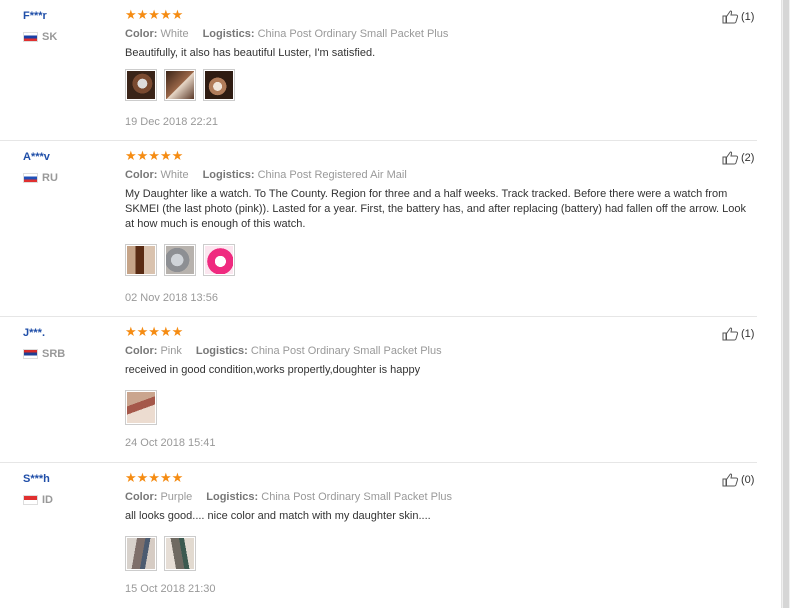 The image size is (790, 608). Describe the element at coordinates (40, 37) in the screenshot. I see `reviewer-country: SK` at that location.